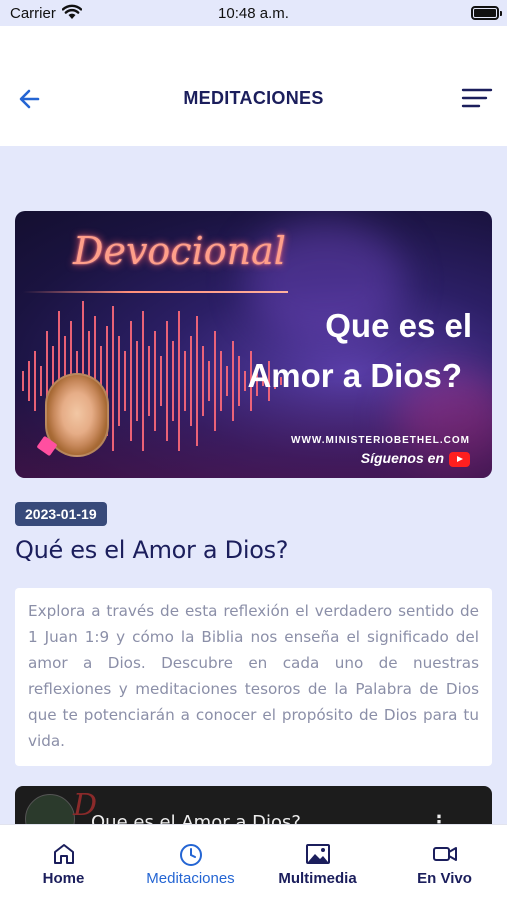  What do you see at coordinates (317, 854) in the screenshot?
I see `image-icon` at bounding box center [317, 854].